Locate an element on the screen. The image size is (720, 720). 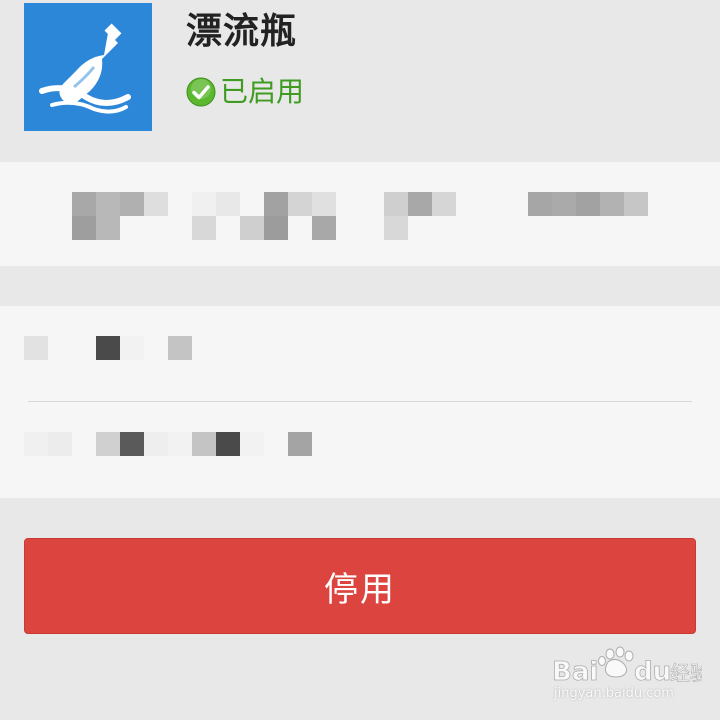
svg-text: 经验 is located at coordinates (686, 673).